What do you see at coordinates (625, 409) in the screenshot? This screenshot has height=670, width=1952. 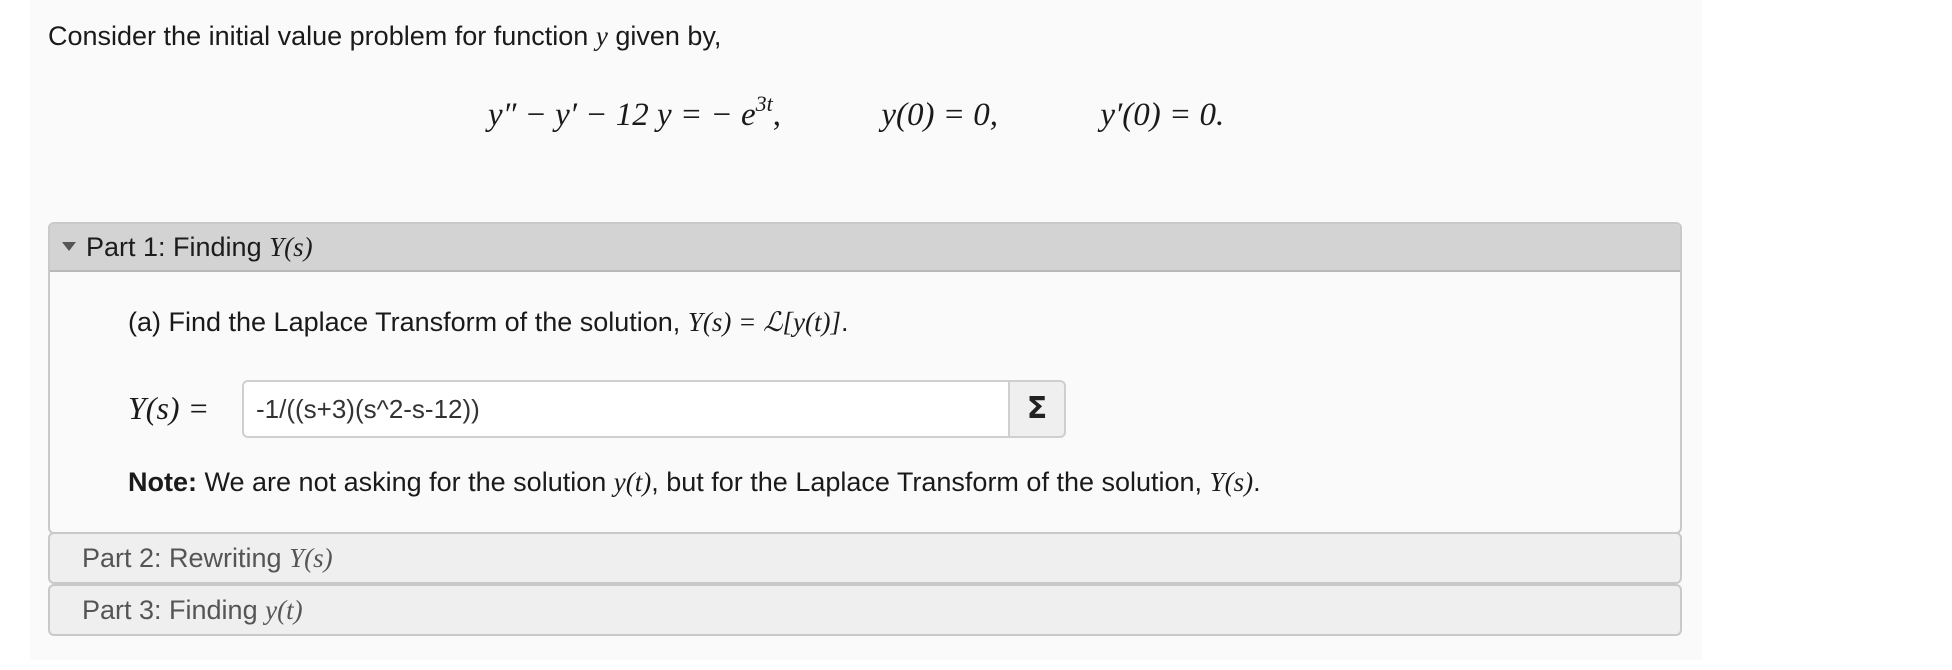 I see `answer-input` at bounding box center [625, 409].